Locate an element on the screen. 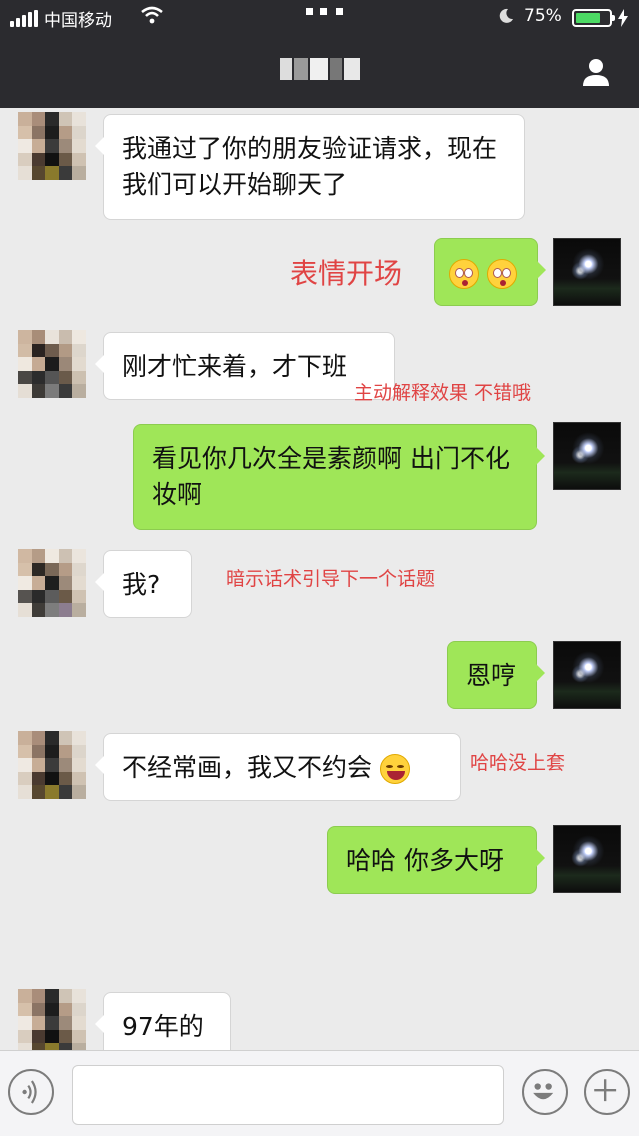  annotation-note: 哈哈没上套 is located at coordinates (518, 763).